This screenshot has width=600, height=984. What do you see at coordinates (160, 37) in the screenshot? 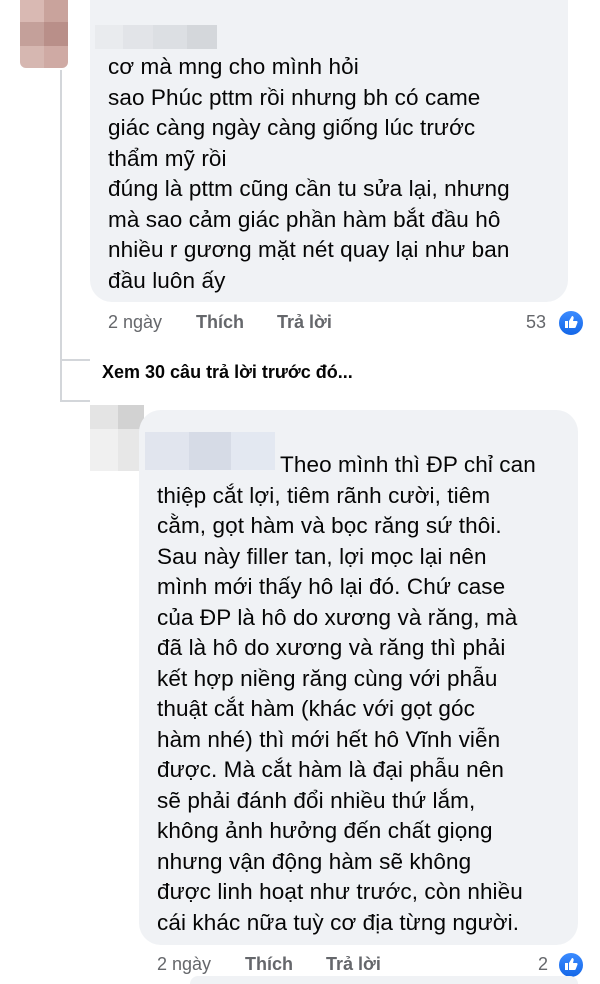
I see `commenter-name` at bounding box center [160, 37].